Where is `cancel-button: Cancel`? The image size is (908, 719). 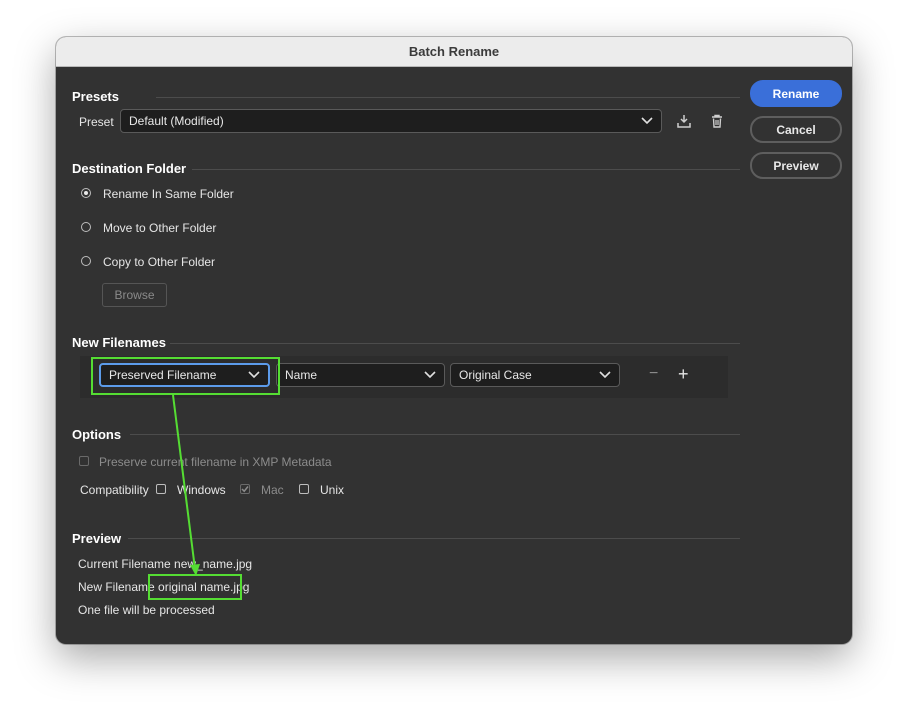
cancel-button: Cancel is located at coordinates (796, 129).